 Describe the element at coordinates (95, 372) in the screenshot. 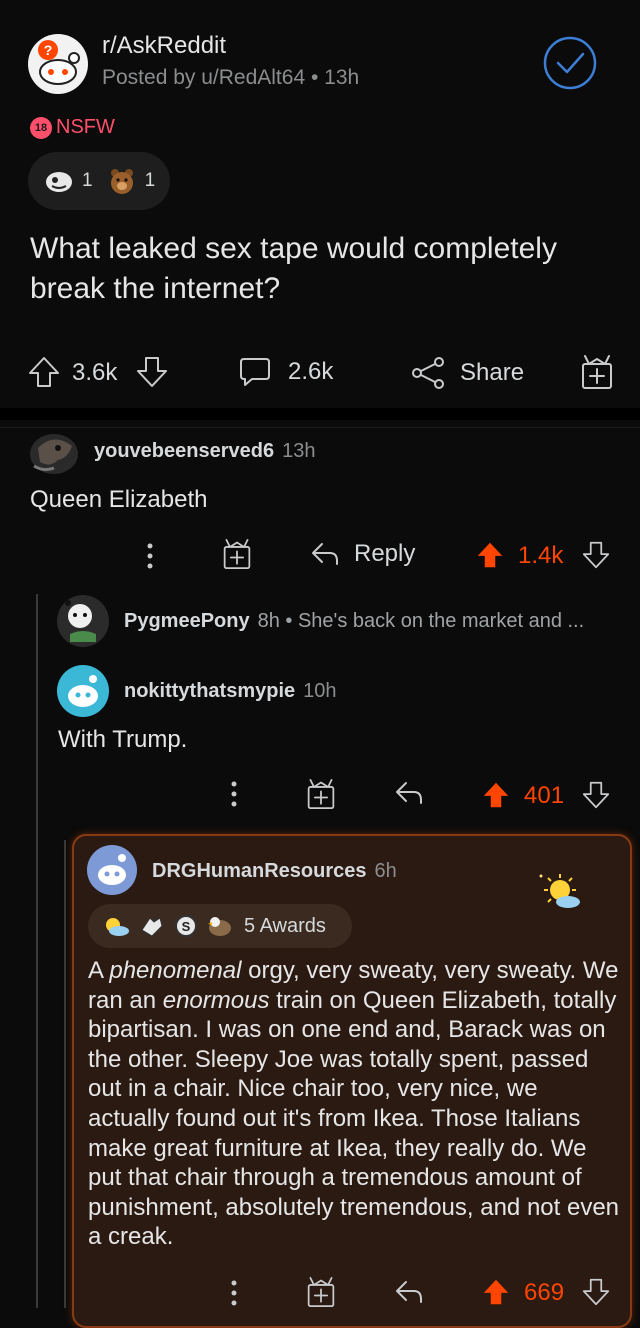

I see `post-vote-count: 3.6k` at that location.